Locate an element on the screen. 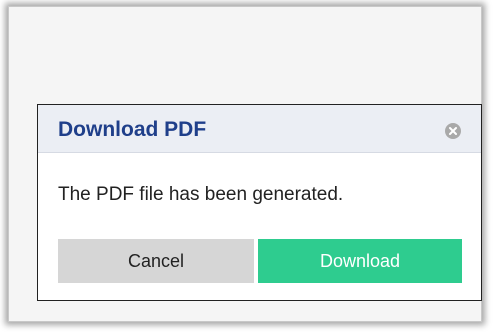 Image resolution: width=494 pixels, height=332 pixels. download-button: Download is located at coordinates (360, 261).